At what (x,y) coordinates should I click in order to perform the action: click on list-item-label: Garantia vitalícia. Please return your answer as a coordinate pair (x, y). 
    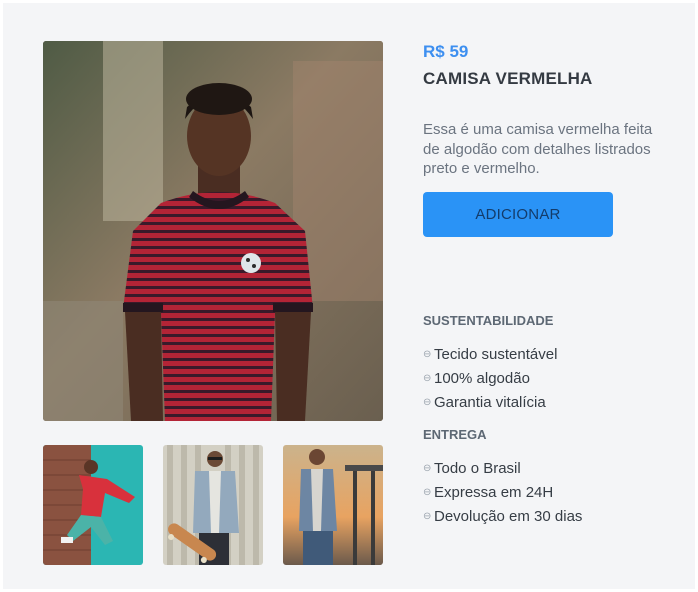
    Looking at the image, I should click on (490, 402).